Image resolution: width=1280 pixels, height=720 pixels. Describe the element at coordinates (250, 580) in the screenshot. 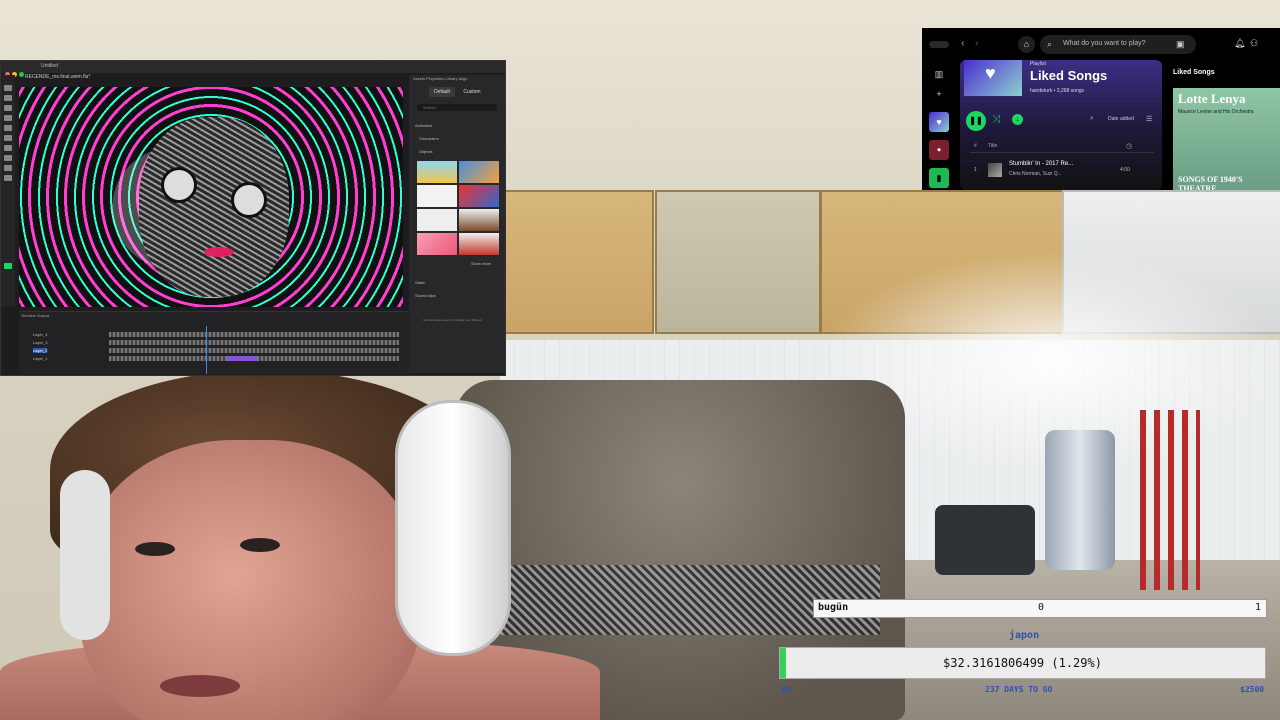

I see `person-face` at that location.